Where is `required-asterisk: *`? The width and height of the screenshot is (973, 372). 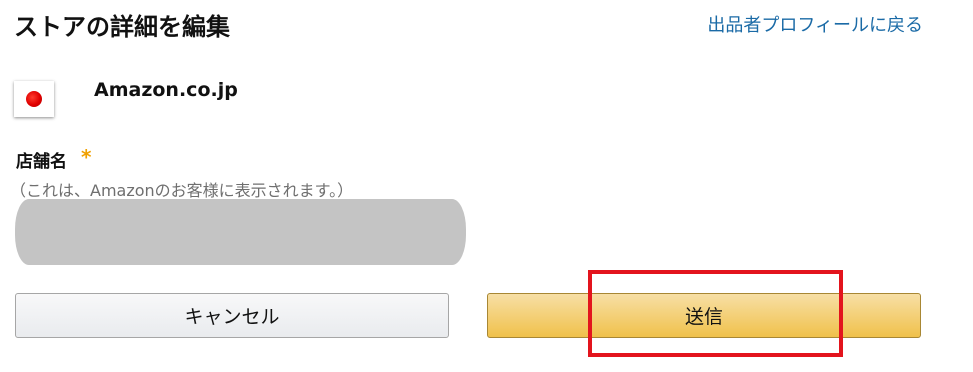
required-asterisk: * is located at coordinates (86, 157).